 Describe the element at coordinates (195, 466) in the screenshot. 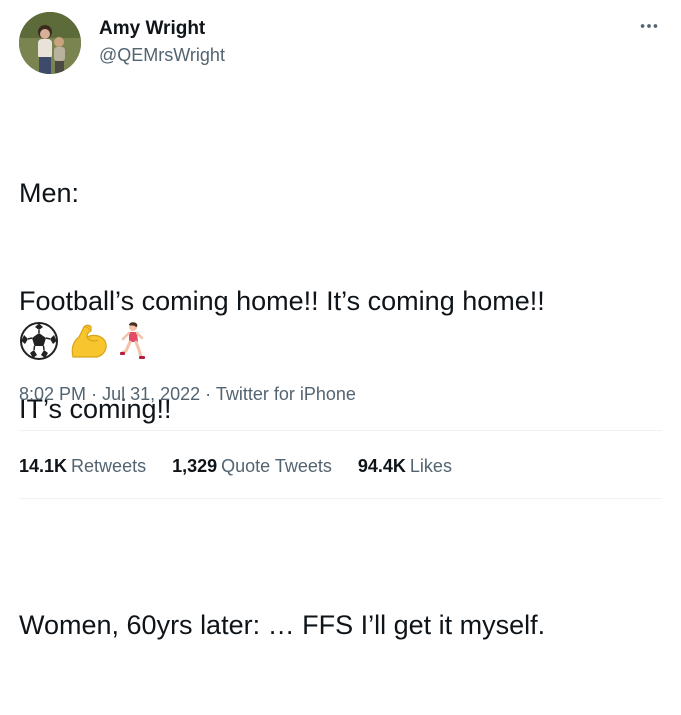

I see `quote-tweets-count: 1,329` at that location.